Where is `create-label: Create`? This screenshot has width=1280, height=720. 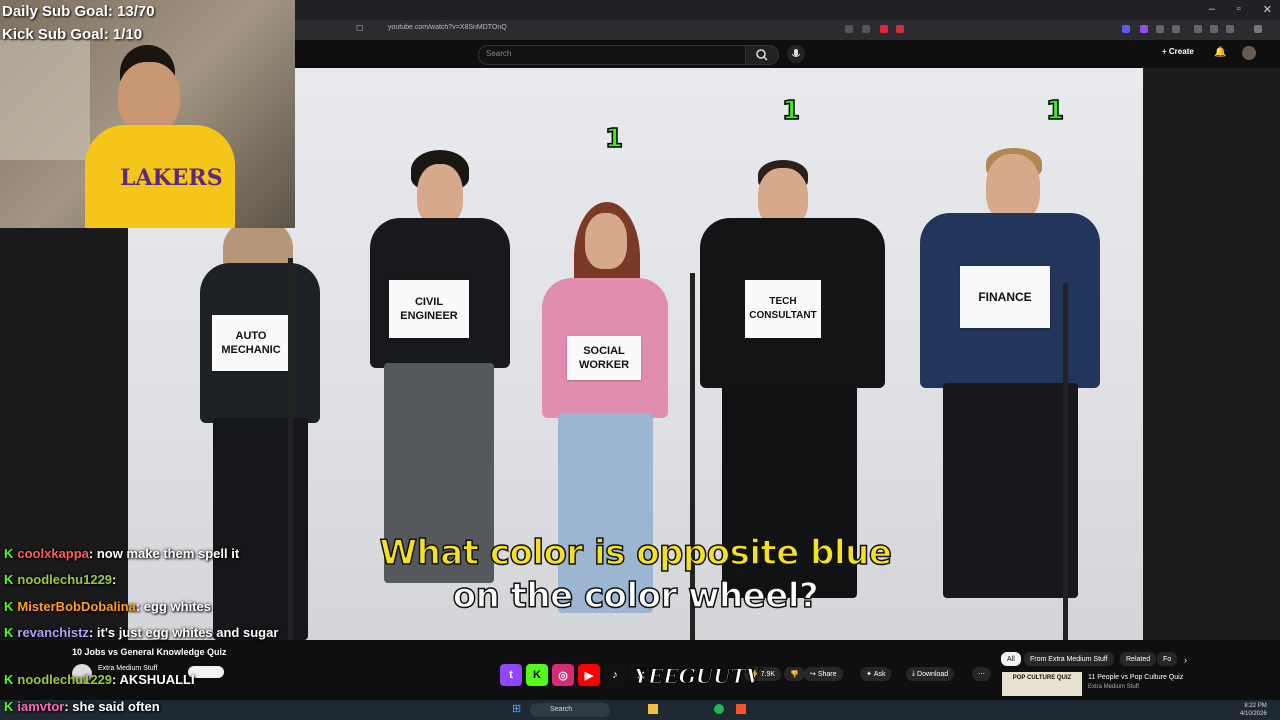
create-label: Create is located at coordinates (1181, 51).